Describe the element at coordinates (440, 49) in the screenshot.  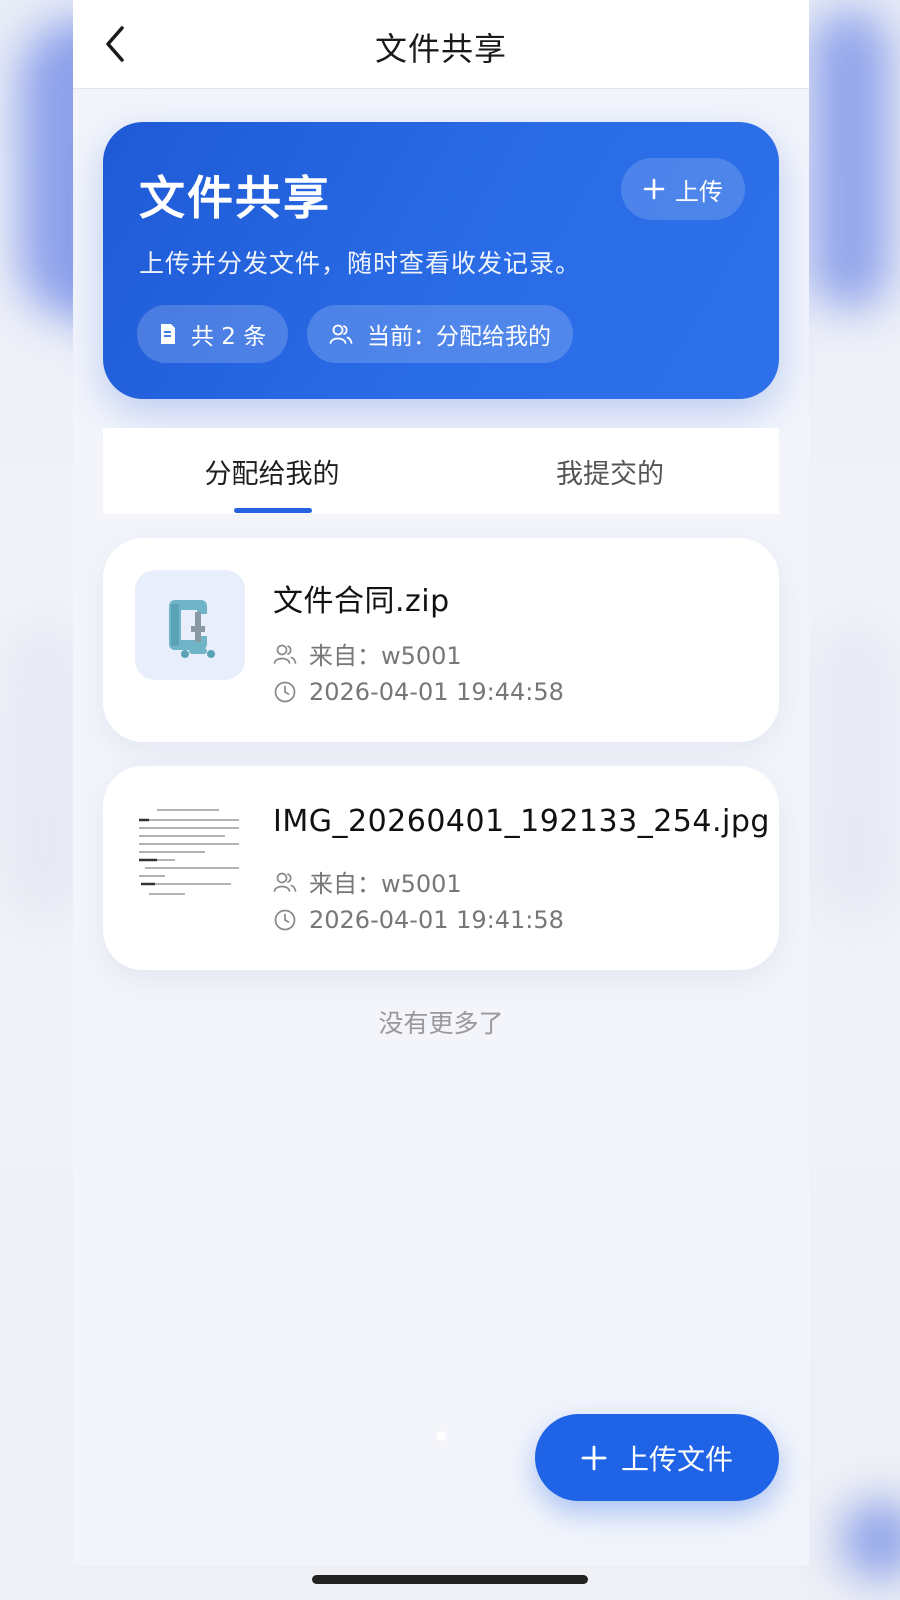
I see `page-title: 文件共享` at that location.